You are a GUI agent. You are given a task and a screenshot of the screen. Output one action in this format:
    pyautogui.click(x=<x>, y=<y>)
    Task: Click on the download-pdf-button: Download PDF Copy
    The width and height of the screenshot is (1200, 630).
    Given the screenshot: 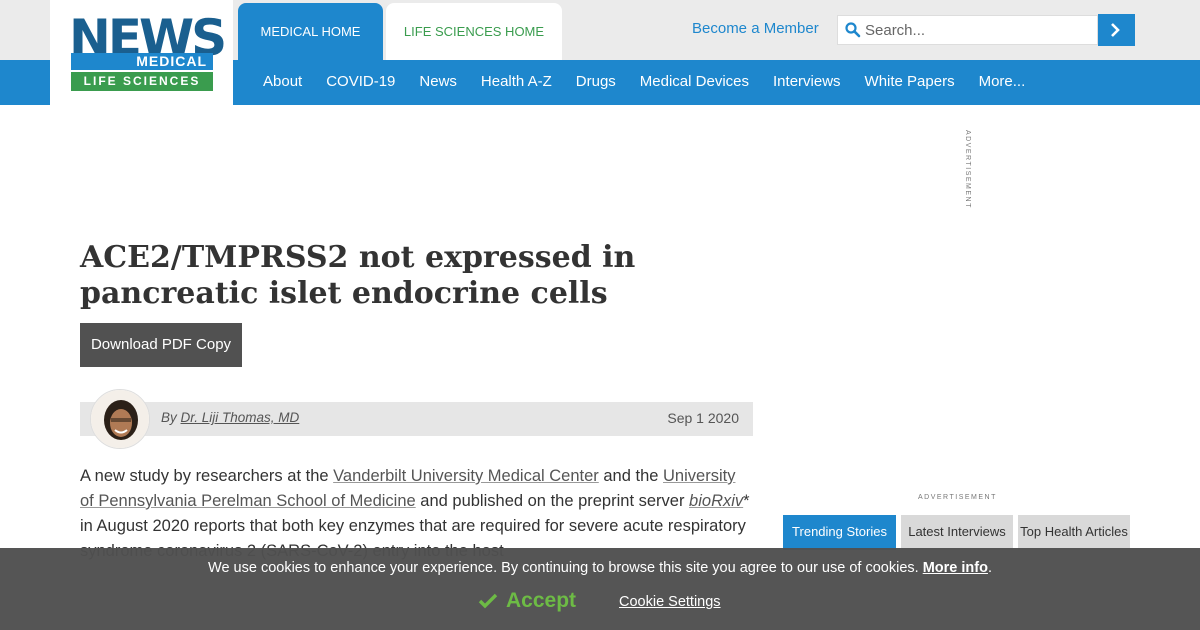 What is the action you would take?
    pyautogui.click(x=161, y=345)
    